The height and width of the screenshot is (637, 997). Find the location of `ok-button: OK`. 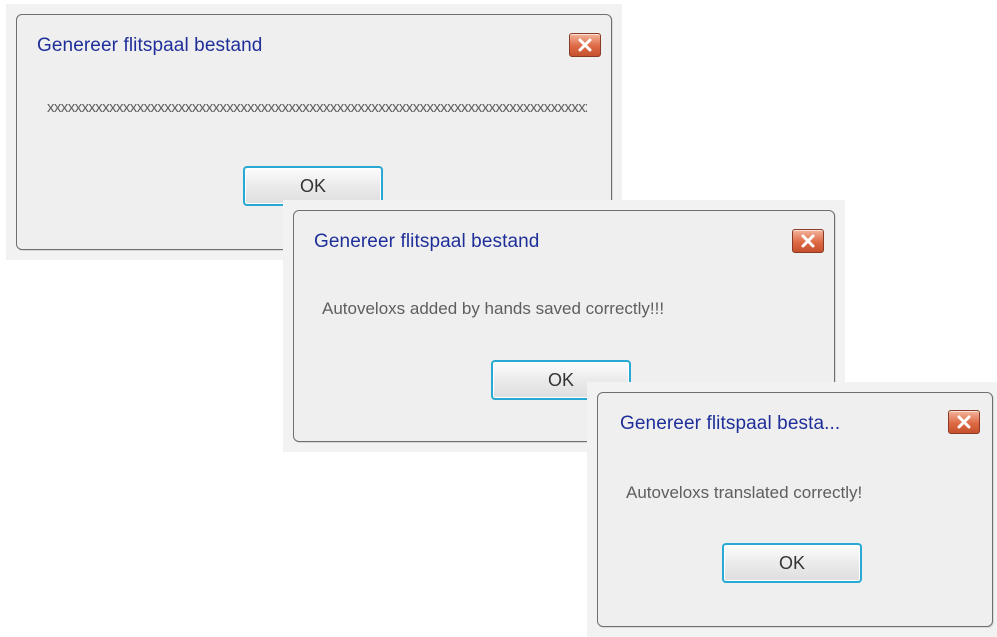

ok-button: OK is located at coordinates (792, 563).